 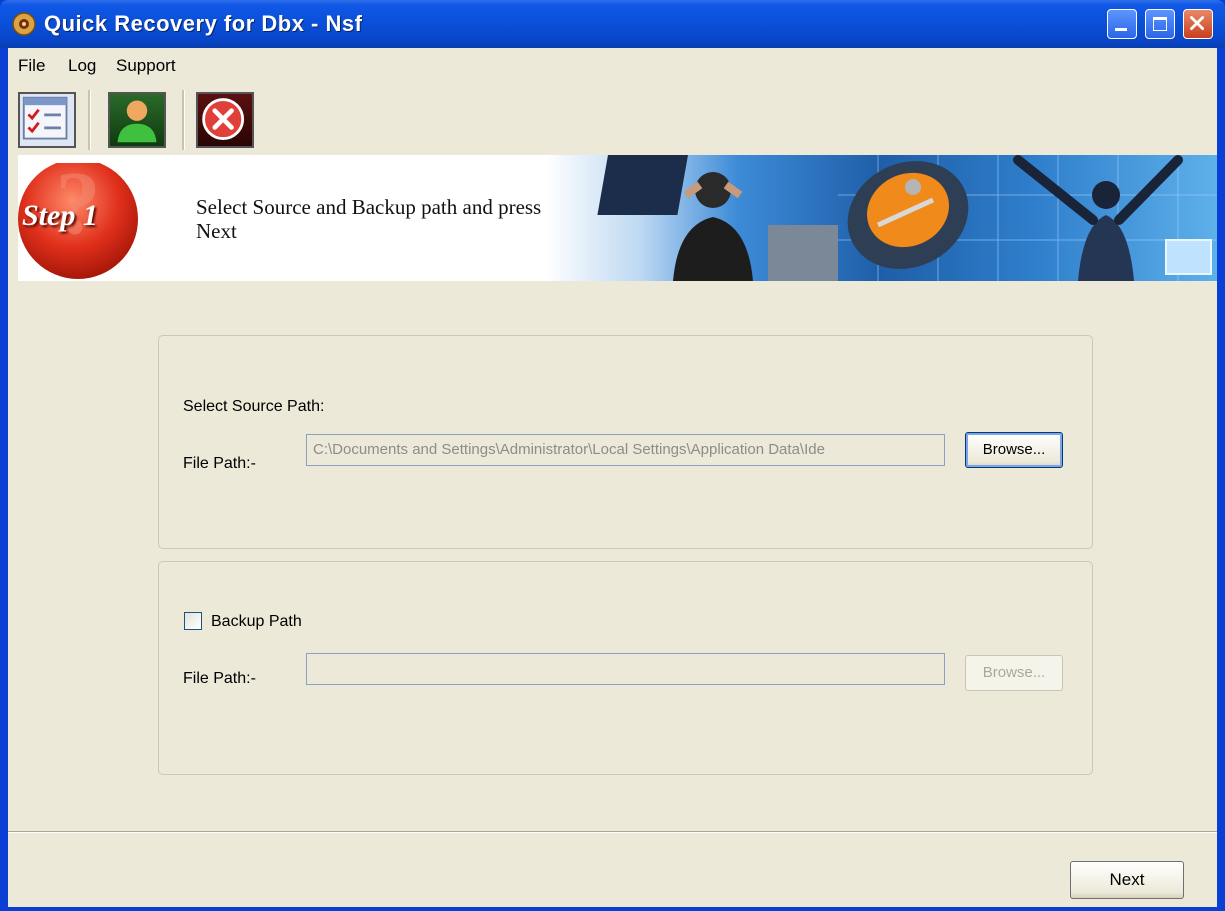 I want to click on menu-bar: File Log Support, so click(x=612, y=64).